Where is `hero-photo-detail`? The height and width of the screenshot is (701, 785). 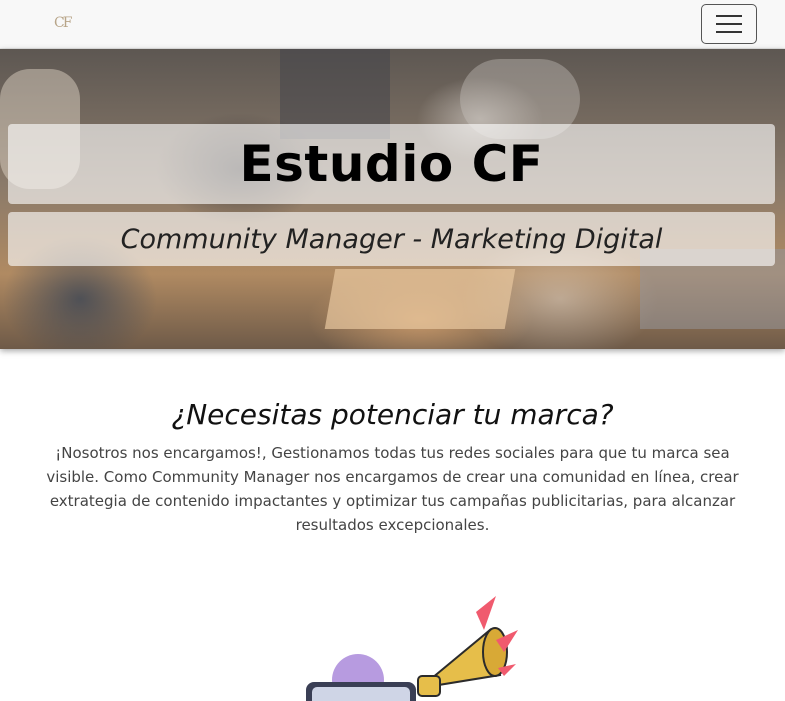 hero-photo-detail is located at coordinates (420, 299).